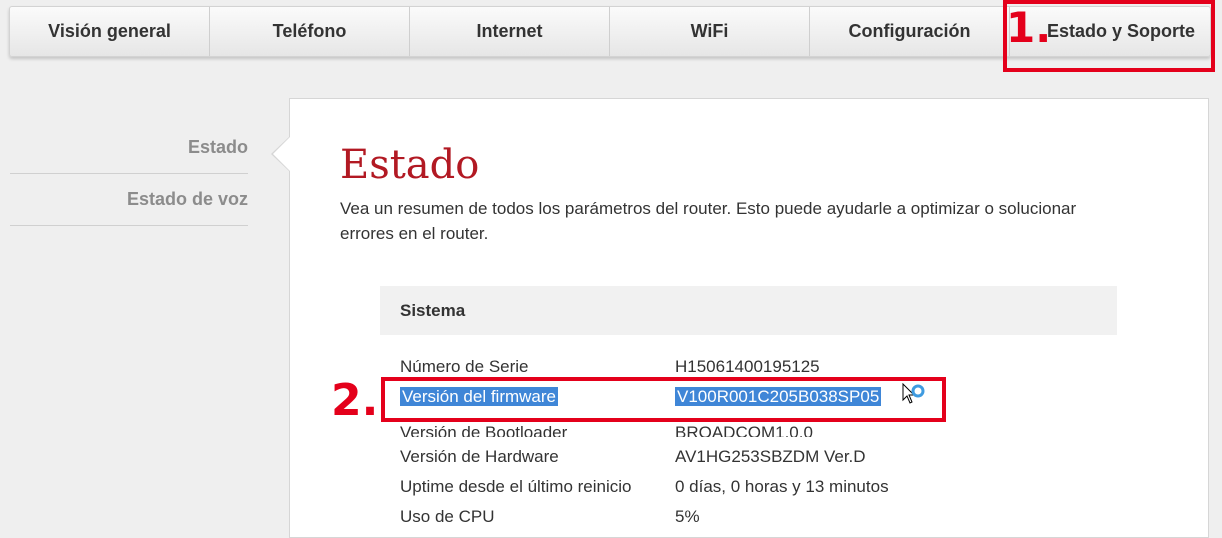  What do you see at coordinates (484, 430) in the screenshot?
I see `row-label: Versión de Bootloader` at bounding box center [484, 430].